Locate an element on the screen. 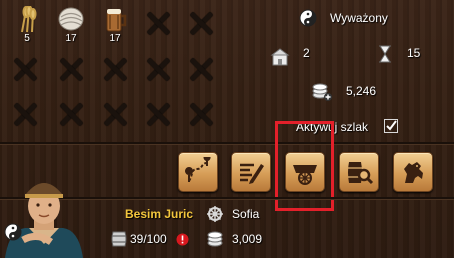 Image resolution: width=454 pixels, height=258 pixels. divider is located at coordinates (227, 143).